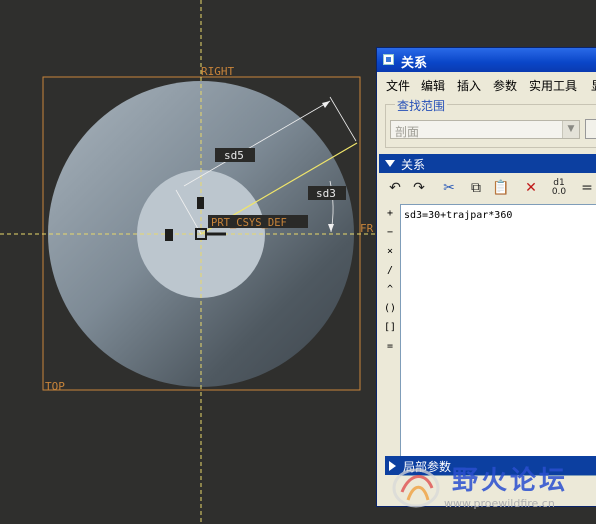 The height and width of the screenshot is (524, 596). What do you see at coordinates (593, 85) in the screenshot?
I see `menu-show: 显` at bounding box center [593, 85].